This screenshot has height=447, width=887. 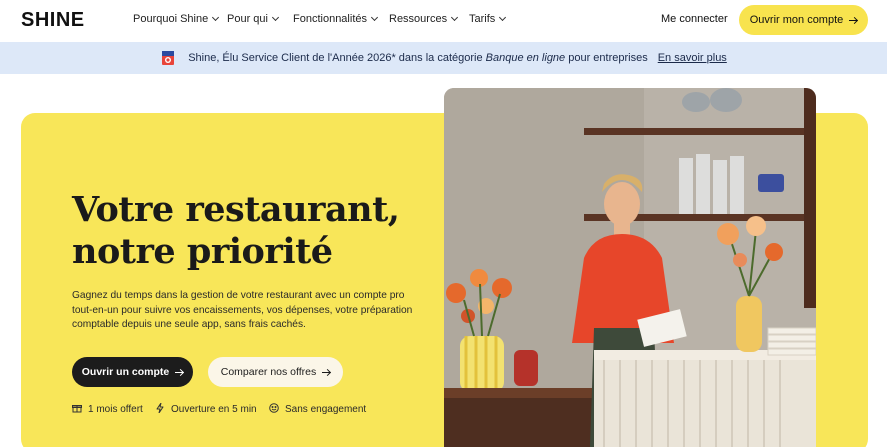 I want to click on nav-item-pourquoi-shine: Pourquoi Shine, so click(x=176, y=19).